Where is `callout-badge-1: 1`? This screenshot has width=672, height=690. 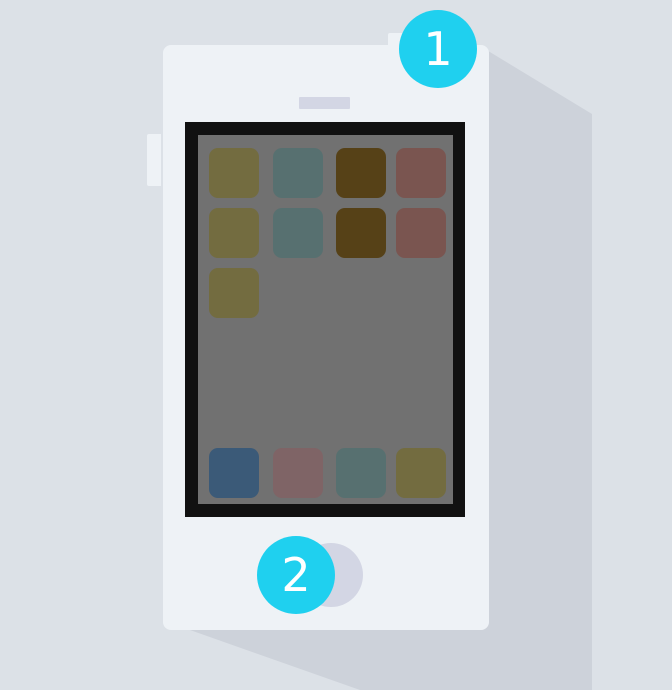 callout-badge-1: 1 is located at coordinates (438, 49).